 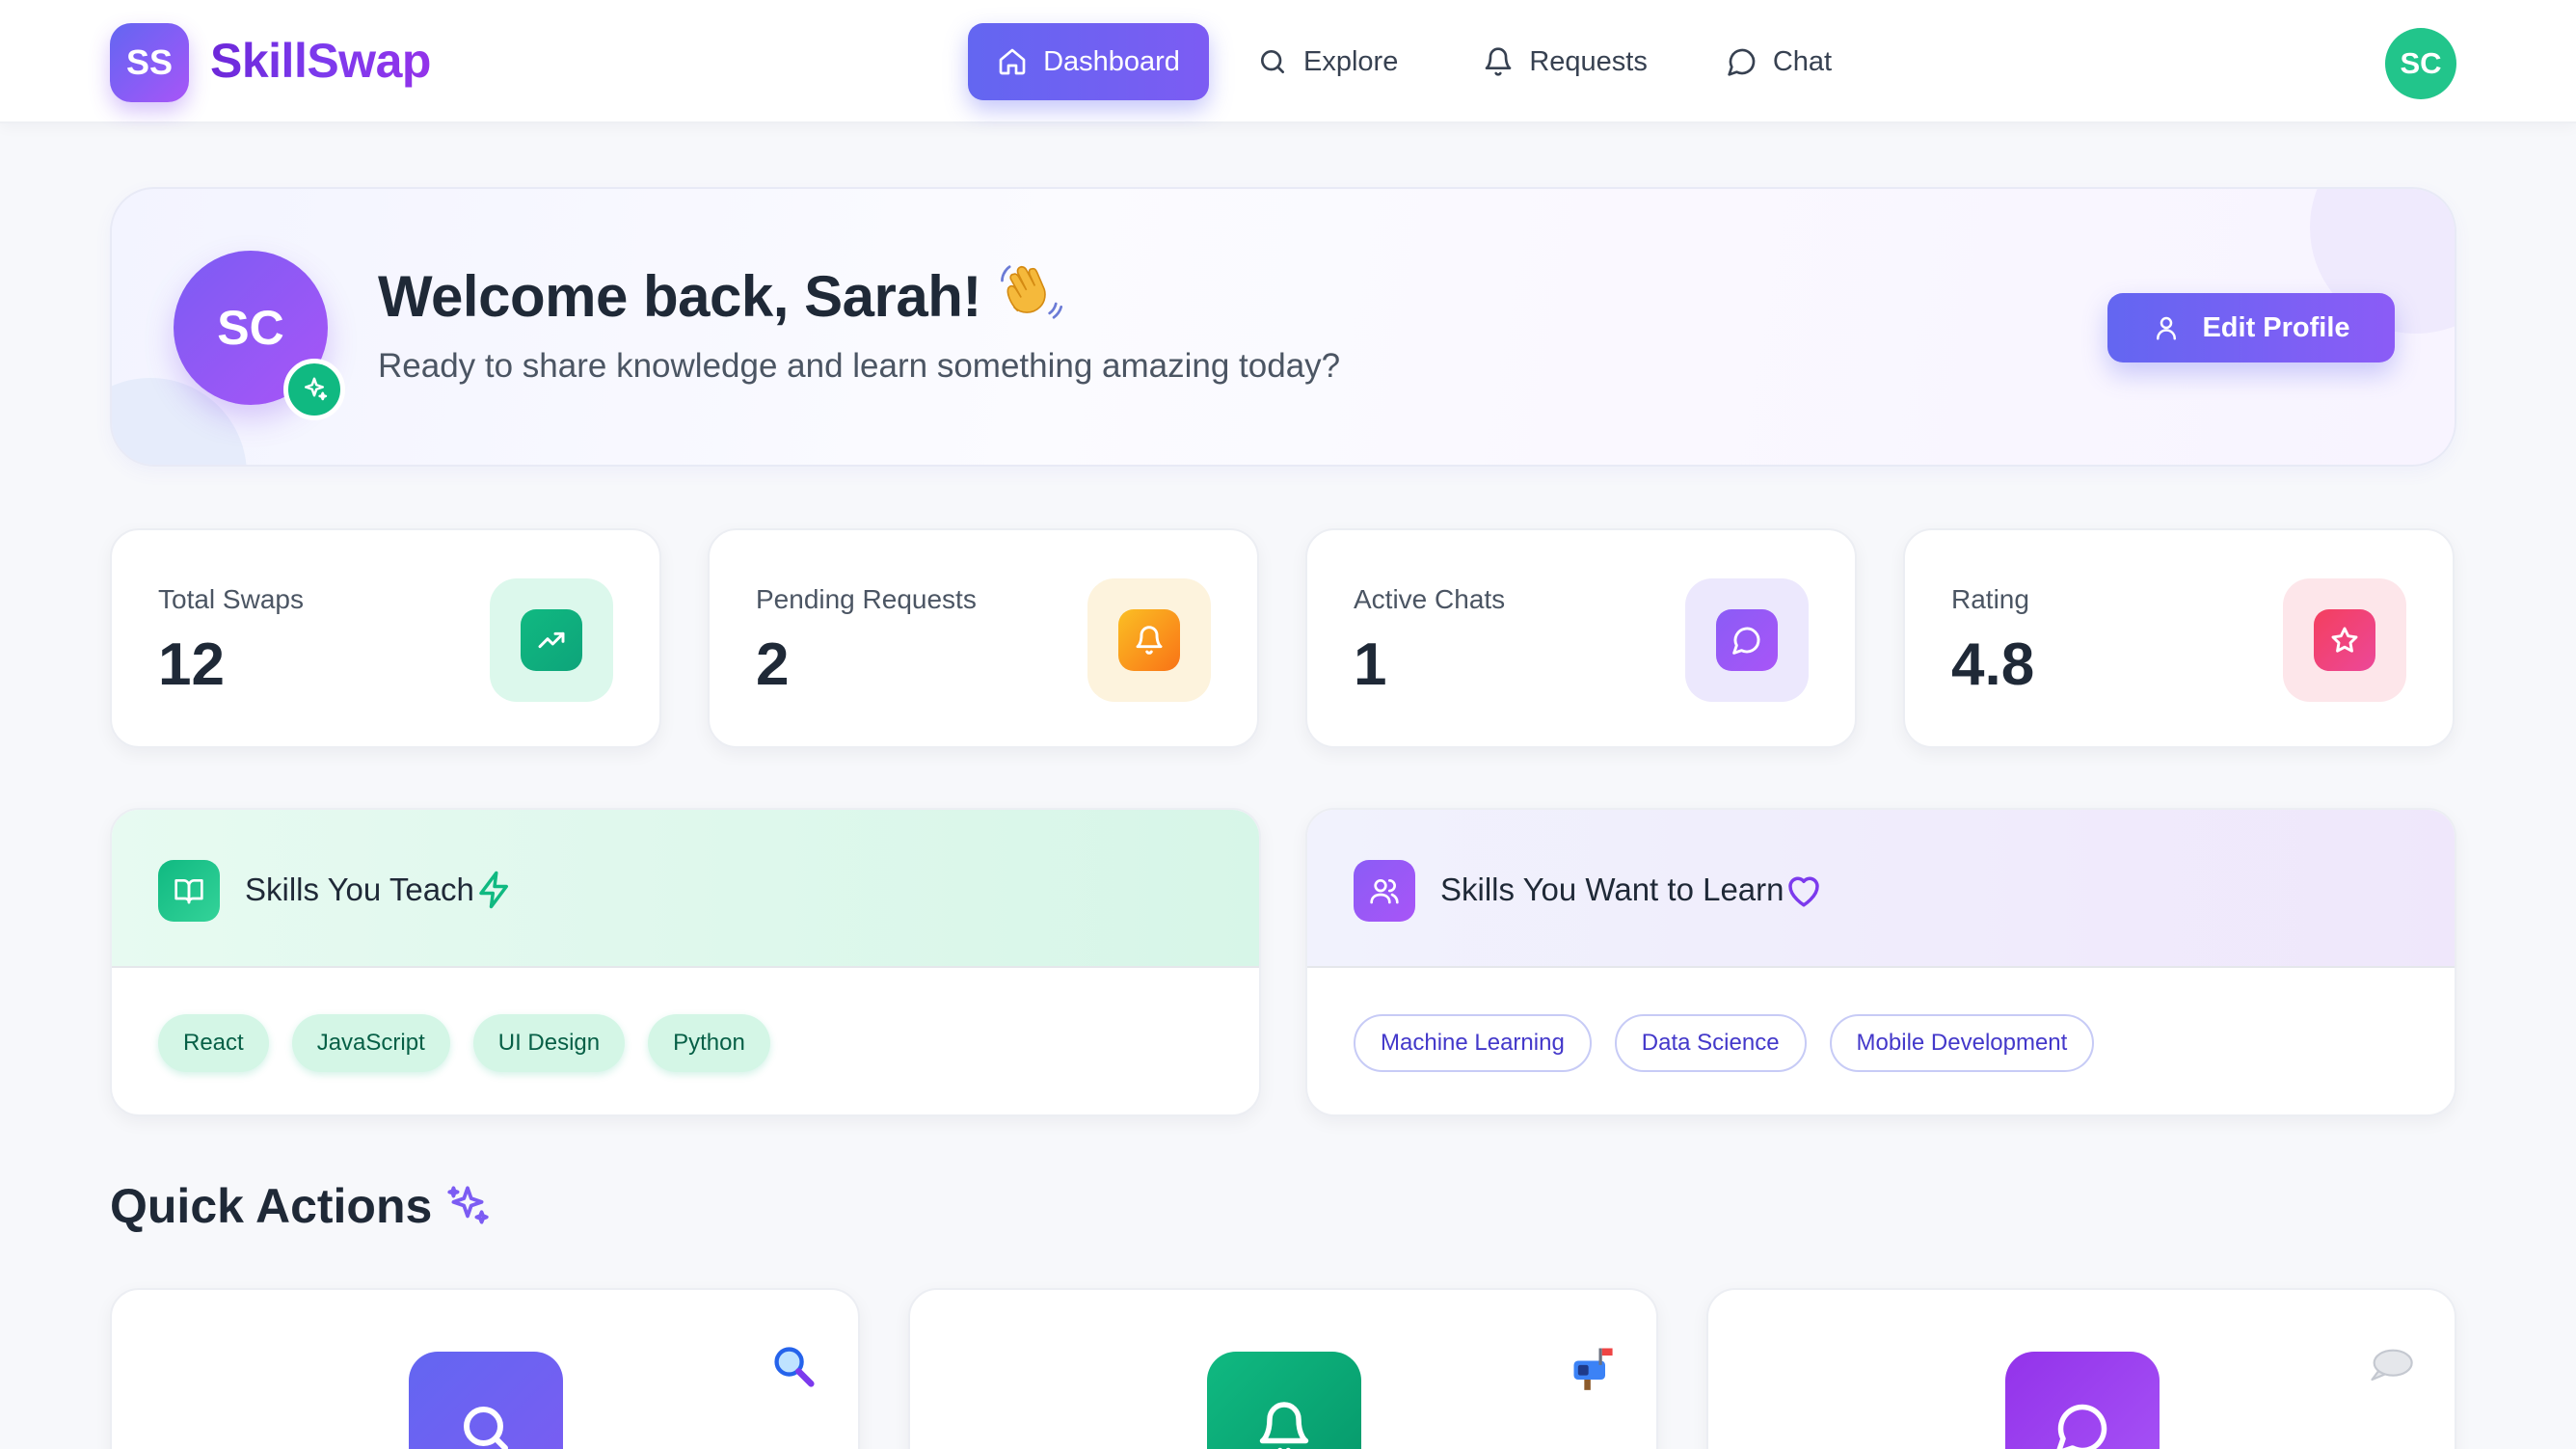 I want to click on stat-card-rating: Rating 4.8, so click(x=2179, y=638).